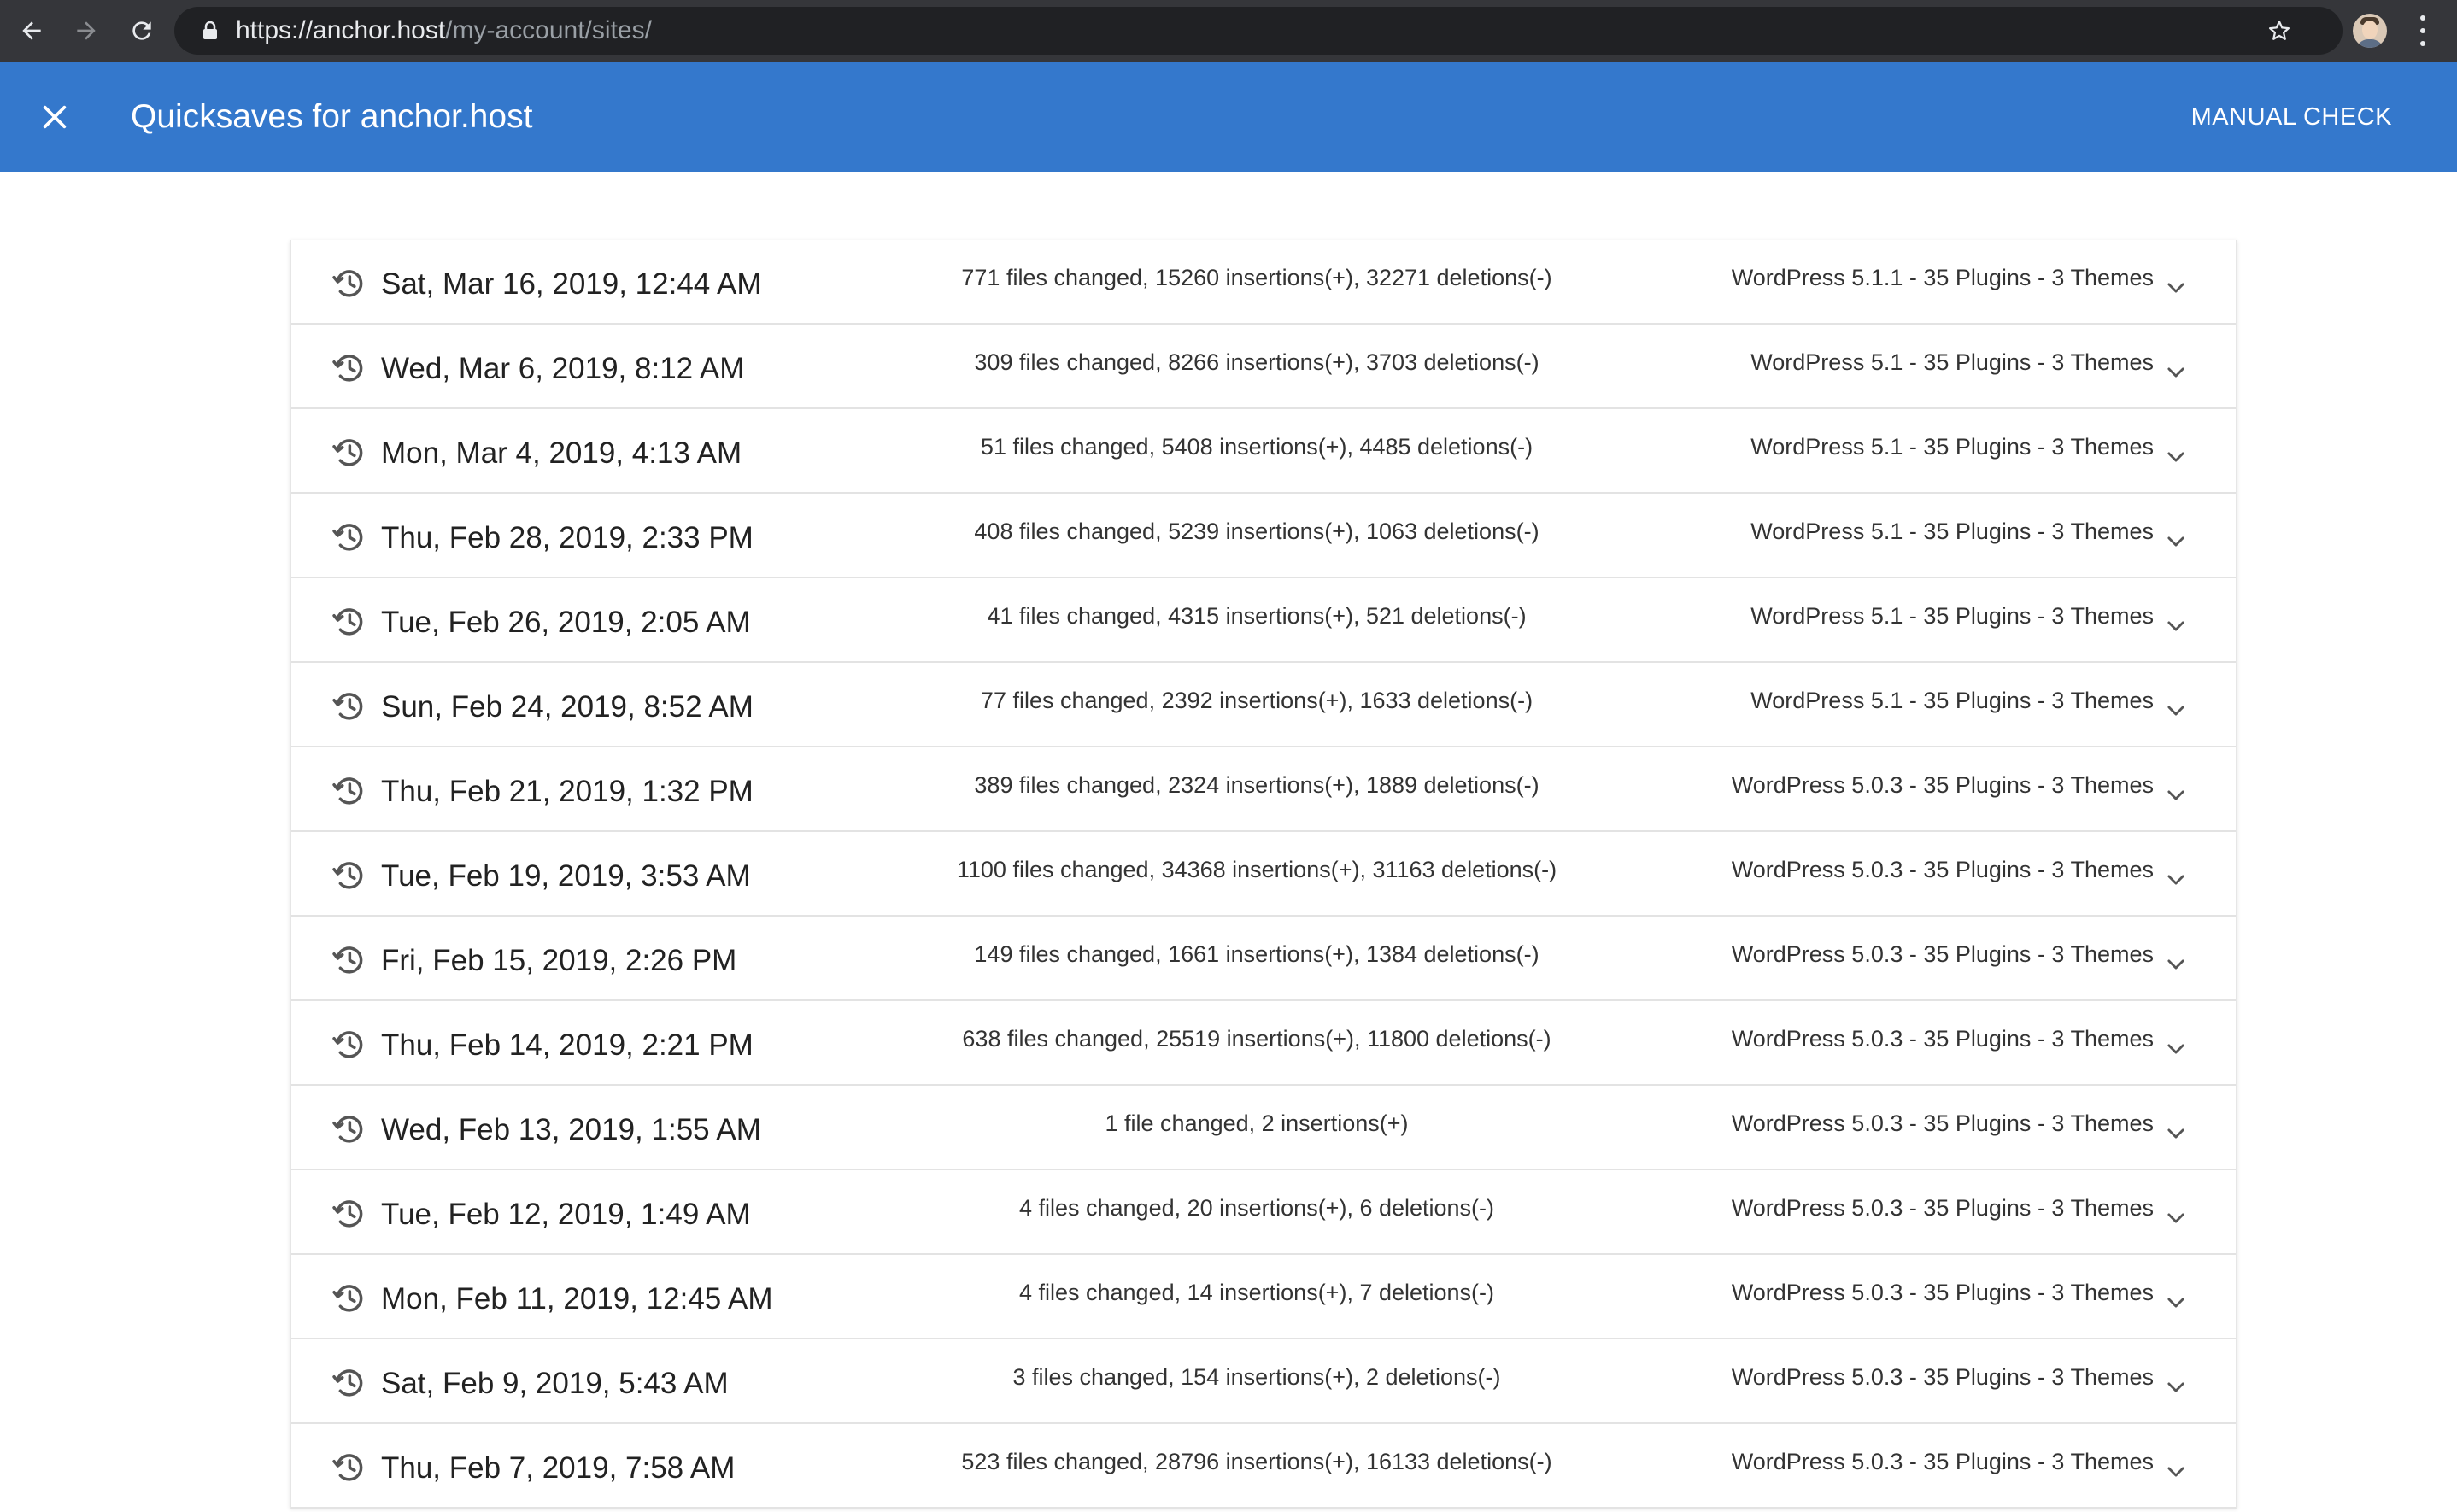 The width and height of the screenshot is (2457, 1512). What do you see at coordinates (577, 1299) in the screenshot?
I see `quicksave-date: Mon, Feb 11, 2019, 12:45 AM` at bounding box center [577, 1299].